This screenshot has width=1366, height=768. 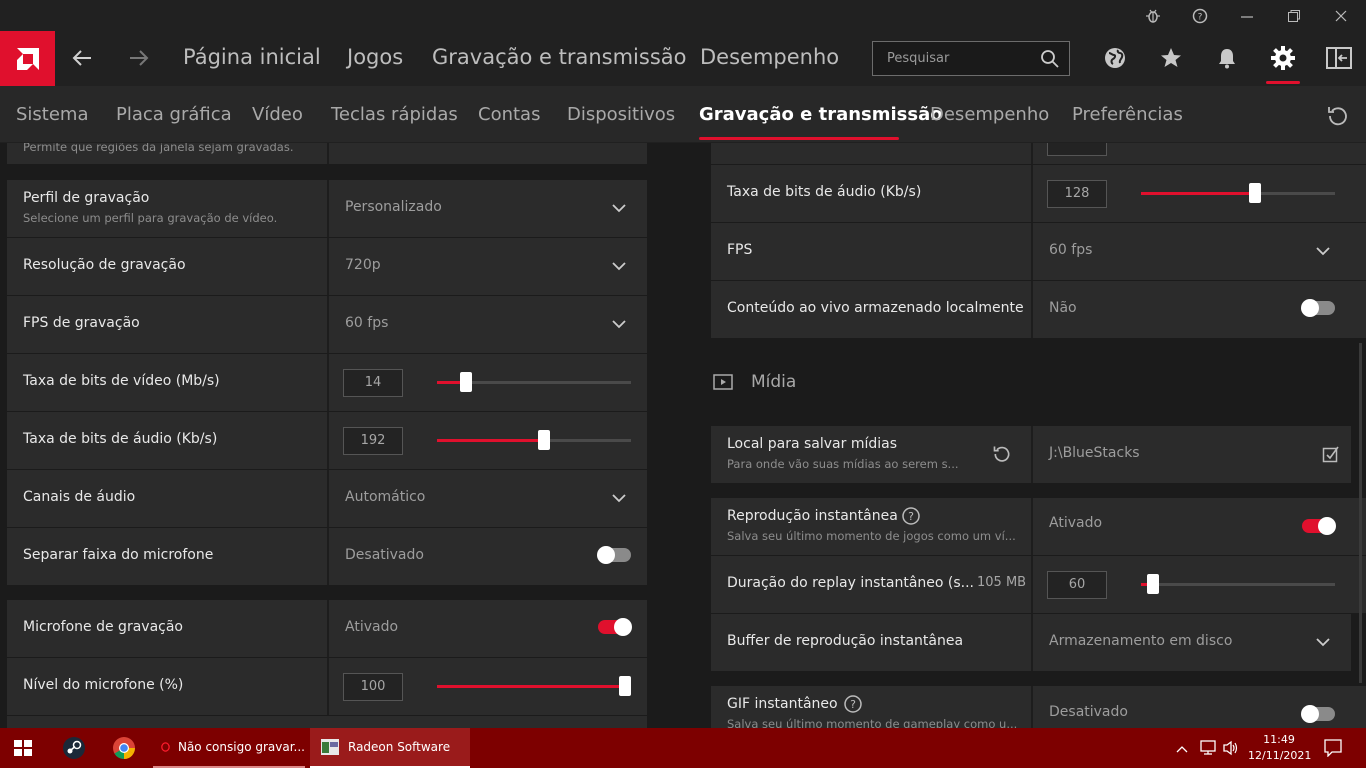 What do you see at coordinates (124, 748) in the screenshot?
I see `chrome-icon` at bounding box center [124, 748].